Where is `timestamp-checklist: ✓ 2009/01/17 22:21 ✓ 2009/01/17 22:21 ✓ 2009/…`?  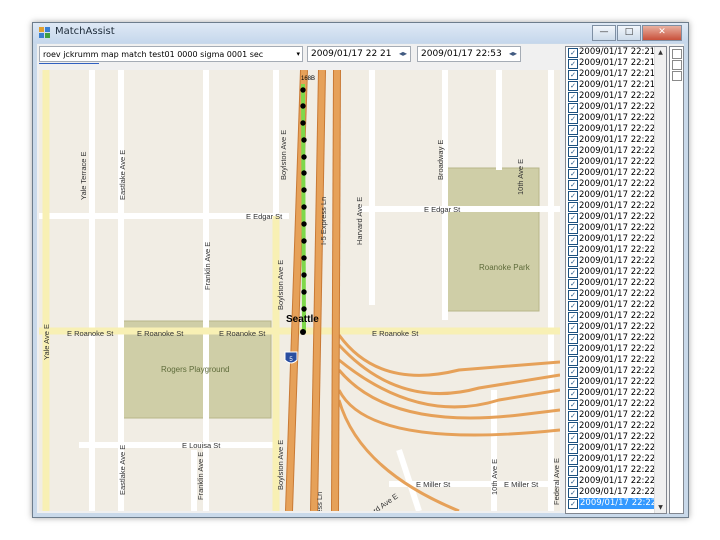 timestamp-checklist: ✓ 2009/01/17 22:21 ✓ 2009/01/17 22:21 ✓ 2009/… is located at coordinates (616, 280).